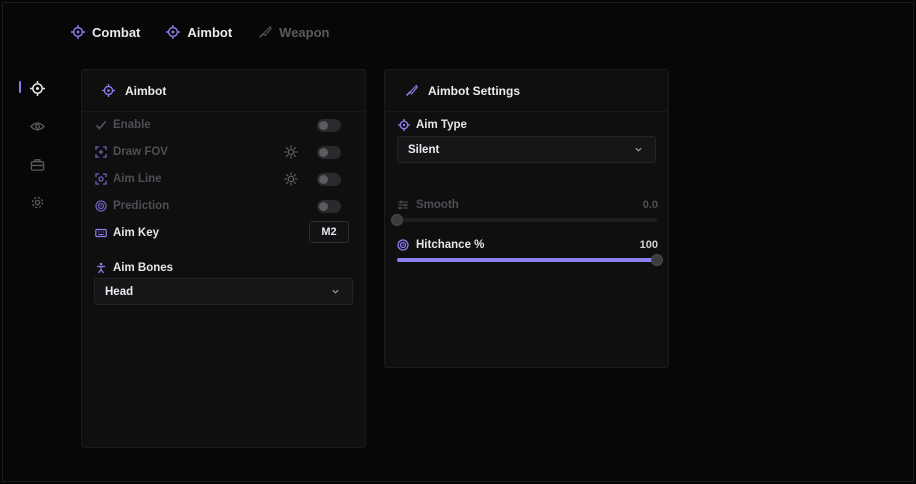 This screenshot has width=916, height=484. I want to click on aim-type-value: Silent, so click(424, 149).